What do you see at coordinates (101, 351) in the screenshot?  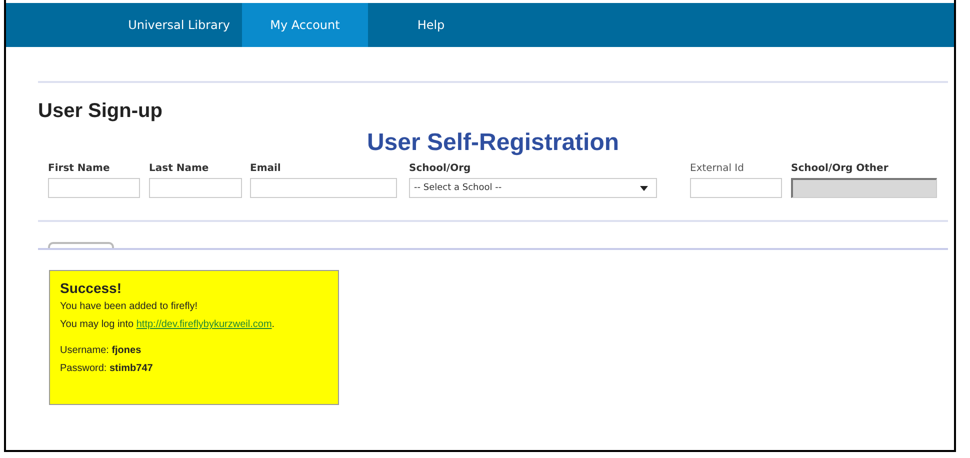 I see `username-text: Username: fjones` at bounding box center [101, 351].